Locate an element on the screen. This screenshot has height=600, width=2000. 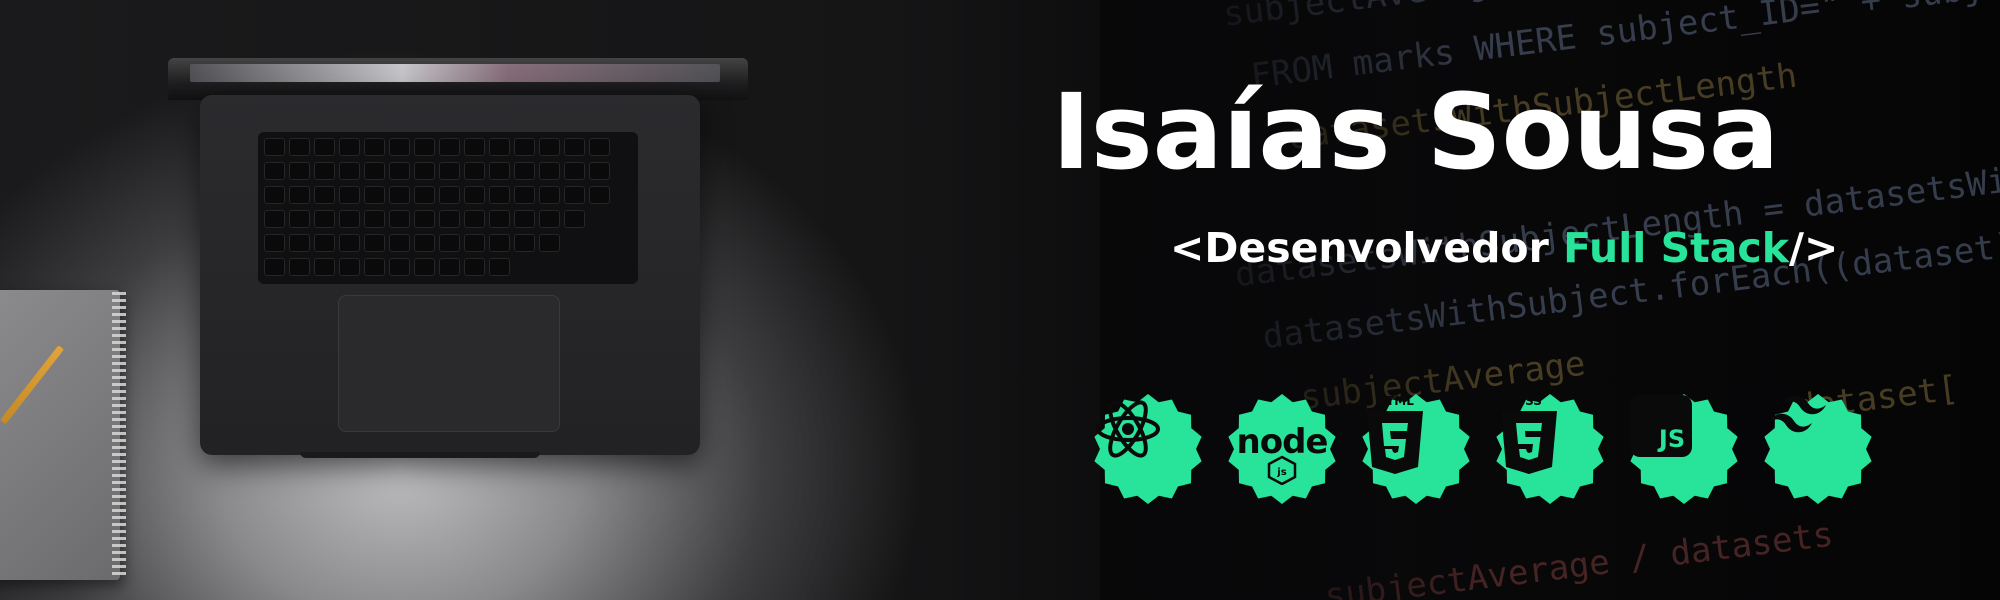
laptop-screen-glow is located at coordinates (455, 73).